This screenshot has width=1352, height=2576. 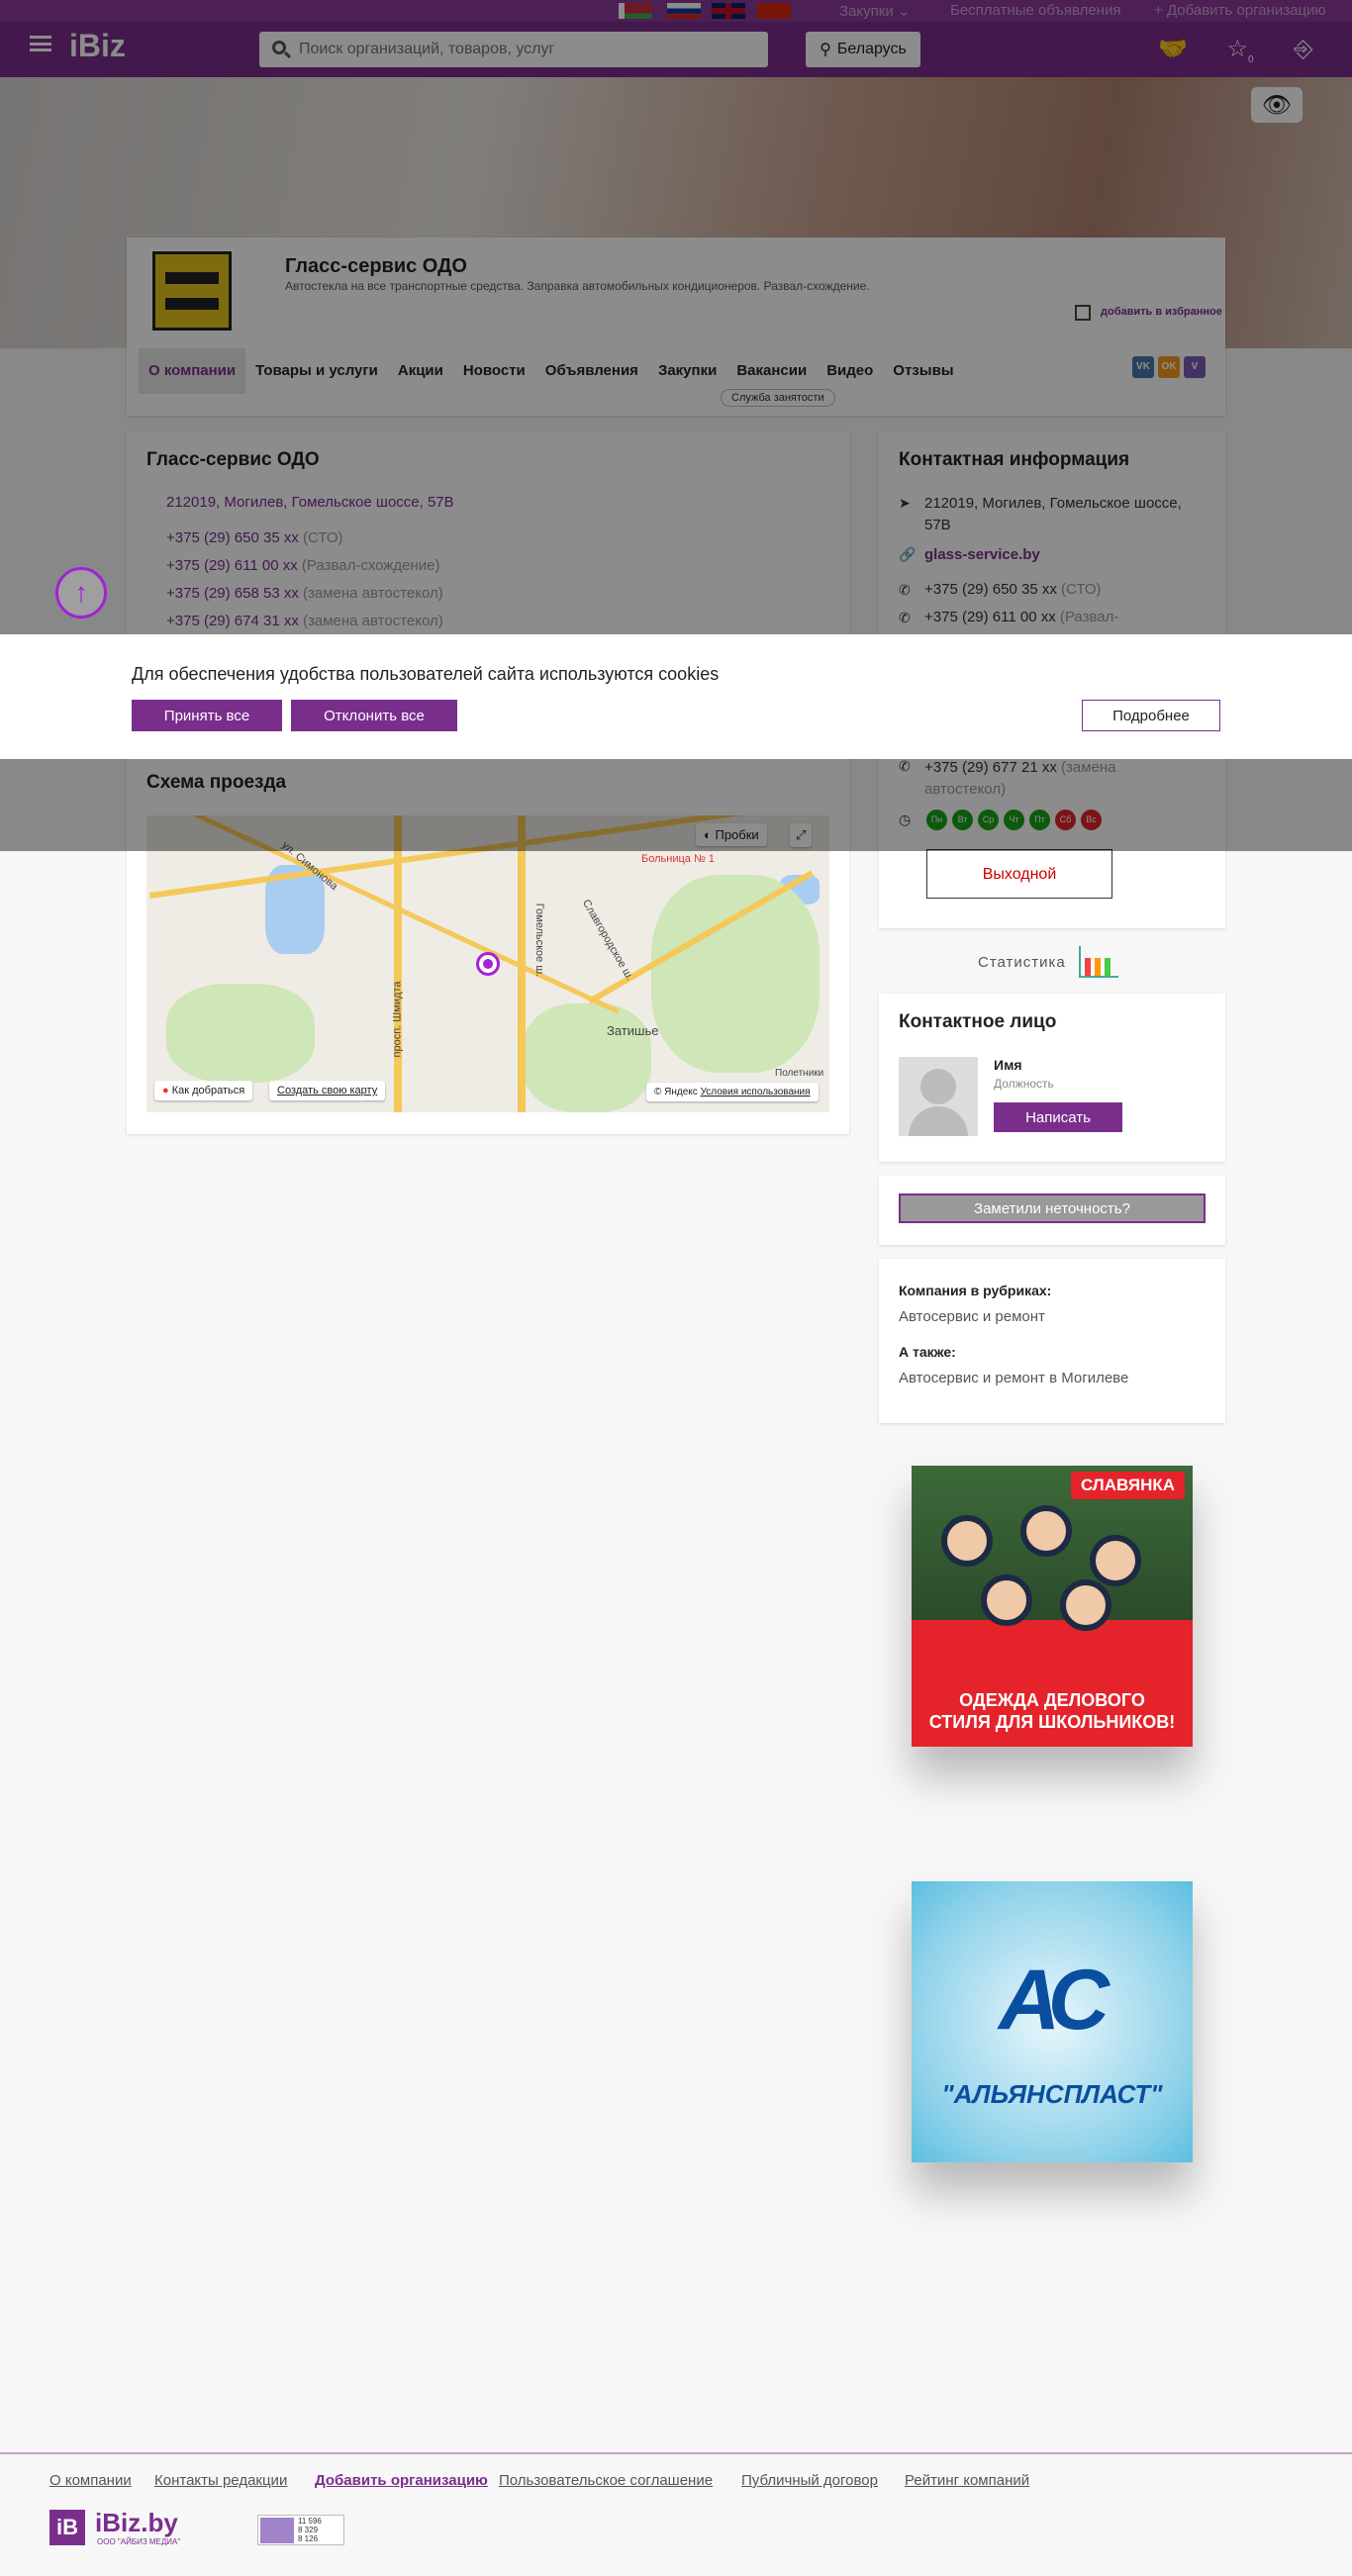 I want to click on statistics-link: Статистика, so click(x=1022, y=962).